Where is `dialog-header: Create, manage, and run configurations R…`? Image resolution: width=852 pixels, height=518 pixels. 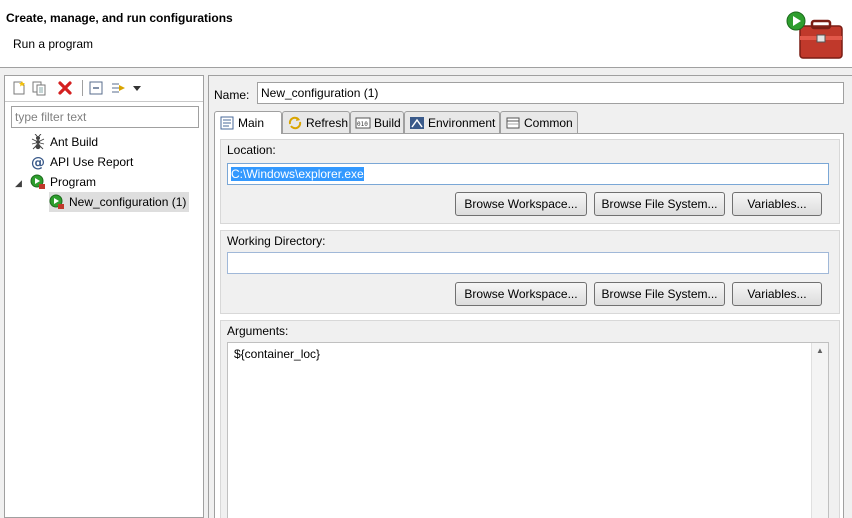 dialog-header: Create, manage, and run configurations R… is located at coordinates (426, 34).